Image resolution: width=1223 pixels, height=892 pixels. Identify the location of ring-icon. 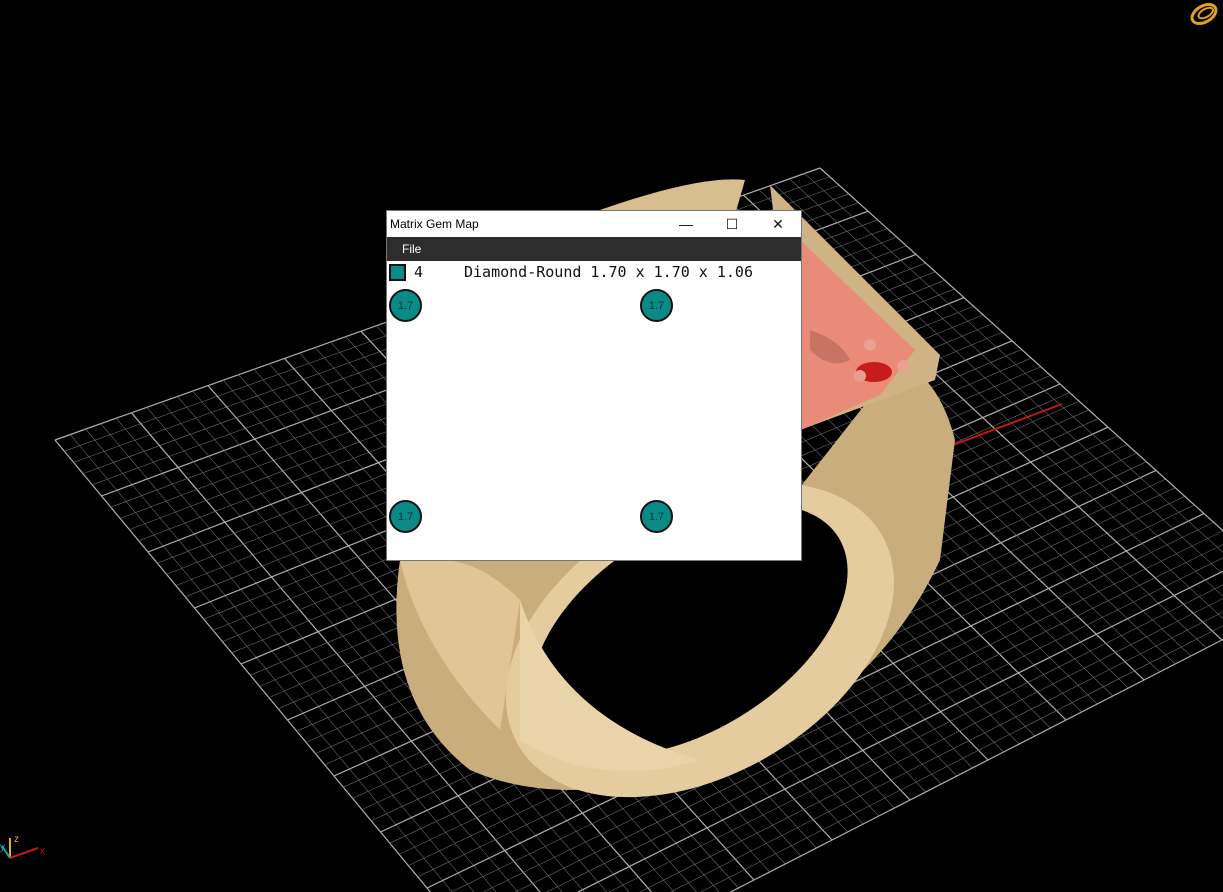
(1204, 14).